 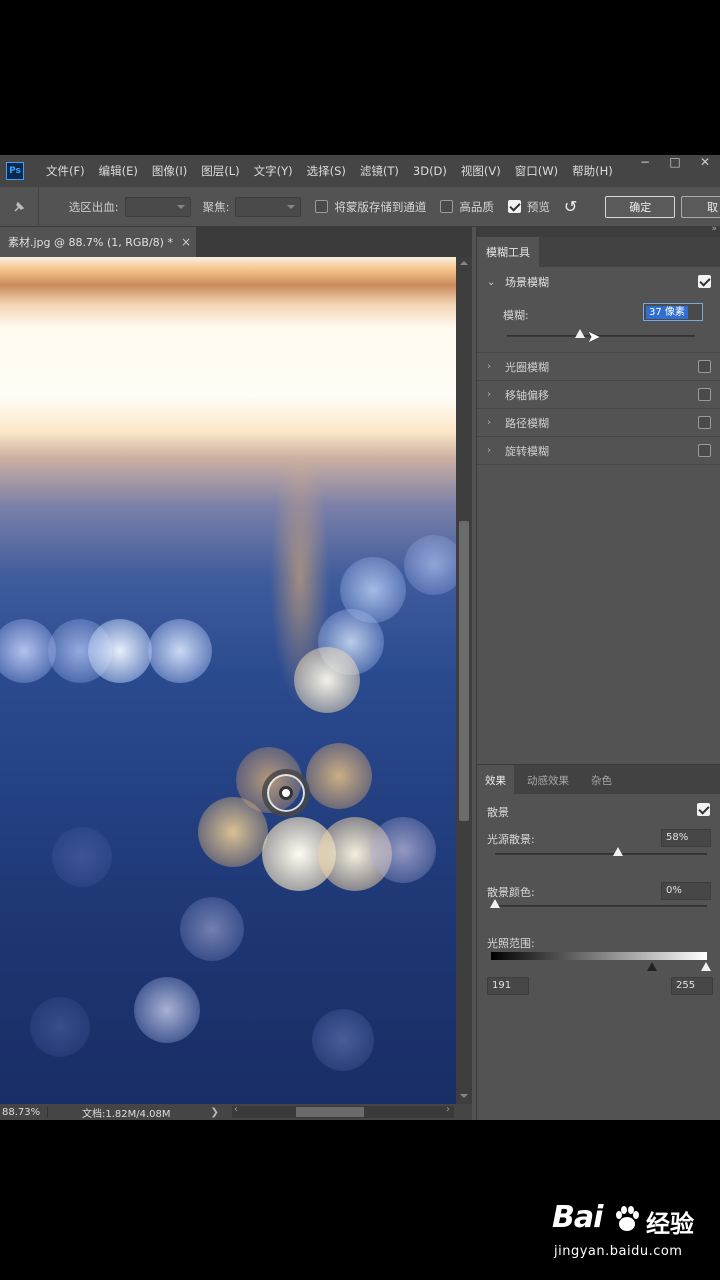 I want to click on menu-3d: 3D(D), so click(x=430, y=171).